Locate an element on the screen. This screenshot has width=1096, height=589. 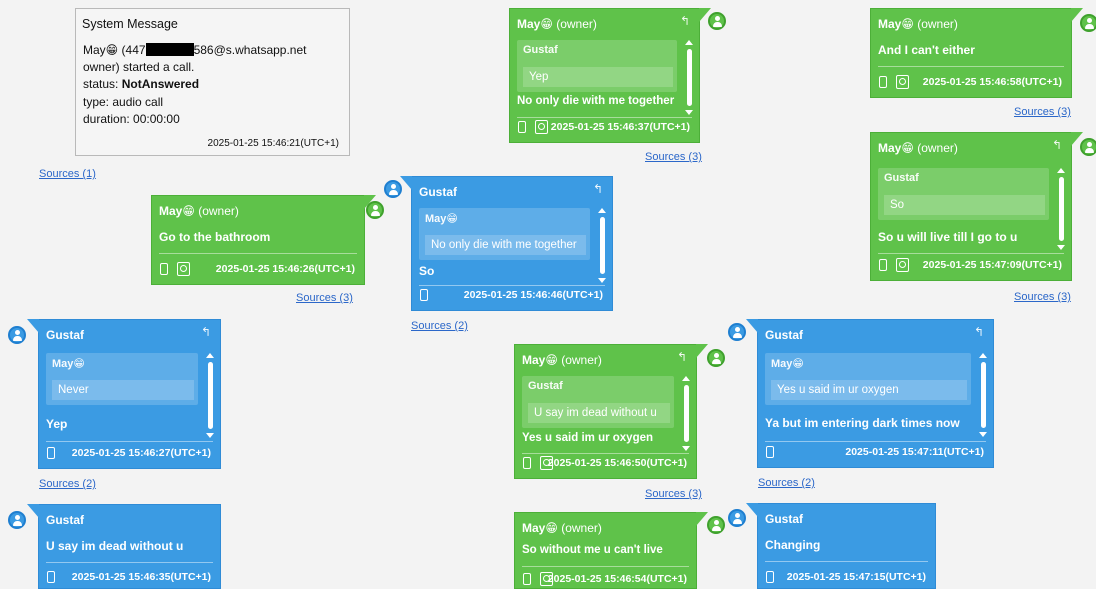
message-footer: 2025-01-25 15:46:54(UTC+1) is located at coordinates (605, 580).